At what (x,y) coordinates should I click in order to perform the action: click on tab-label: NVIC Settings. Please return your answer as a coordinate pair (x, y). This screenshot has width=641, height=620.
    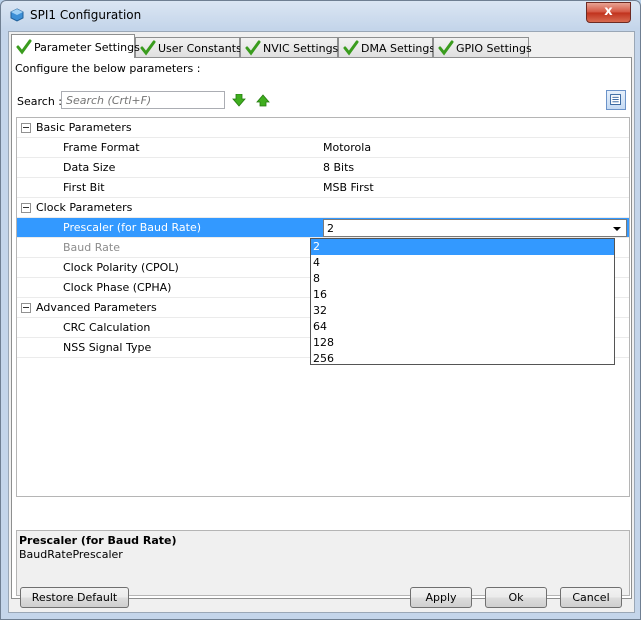
    Looking at the image, I should click on (301, 48).